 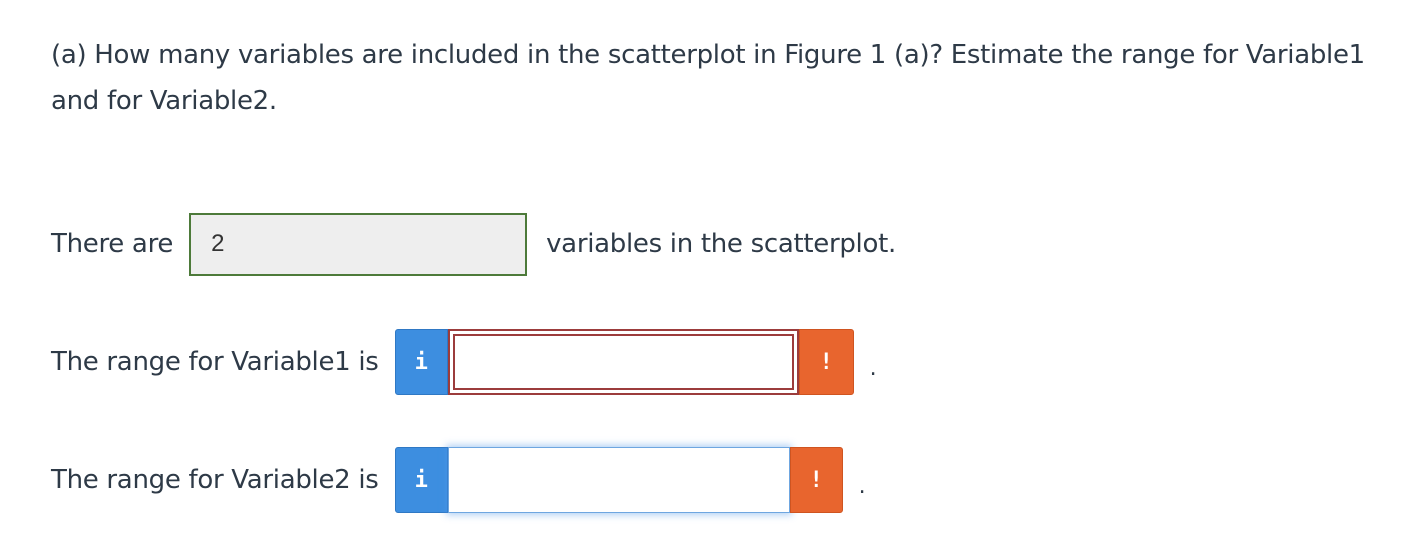 I want to click on variable-count-value: 2, so click(x=218, y=243).